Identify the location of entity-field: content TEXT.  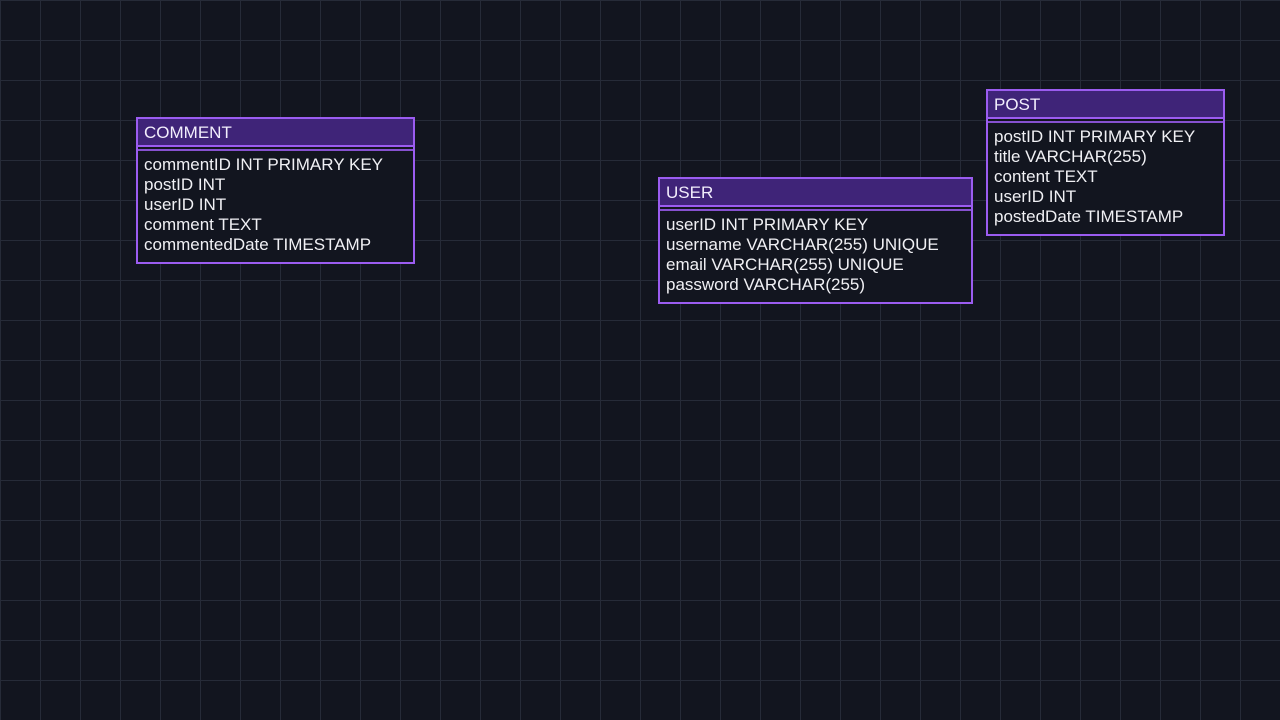
(1105, 177).